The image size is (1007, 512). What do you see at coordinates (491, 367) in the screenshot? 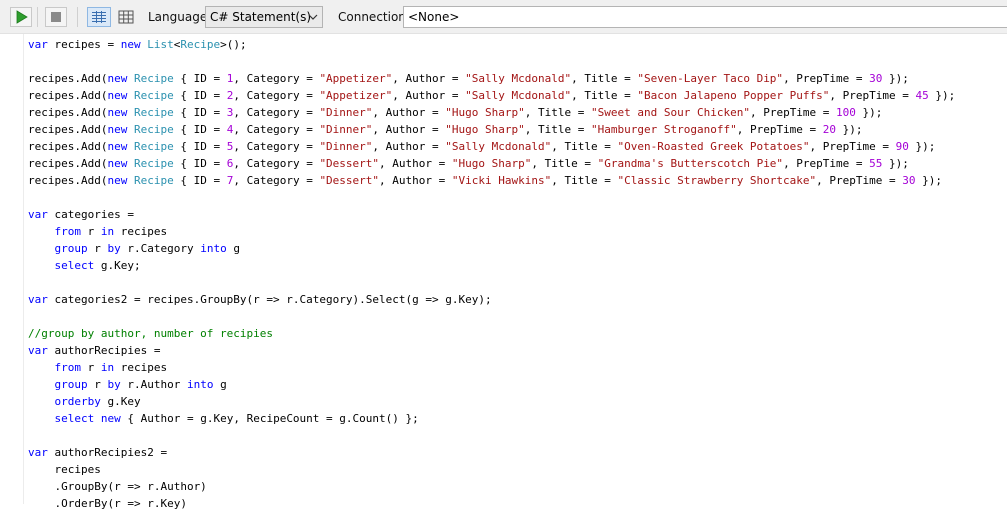
I see `code-line: from r in recipes` at bounding box center [491, 367].